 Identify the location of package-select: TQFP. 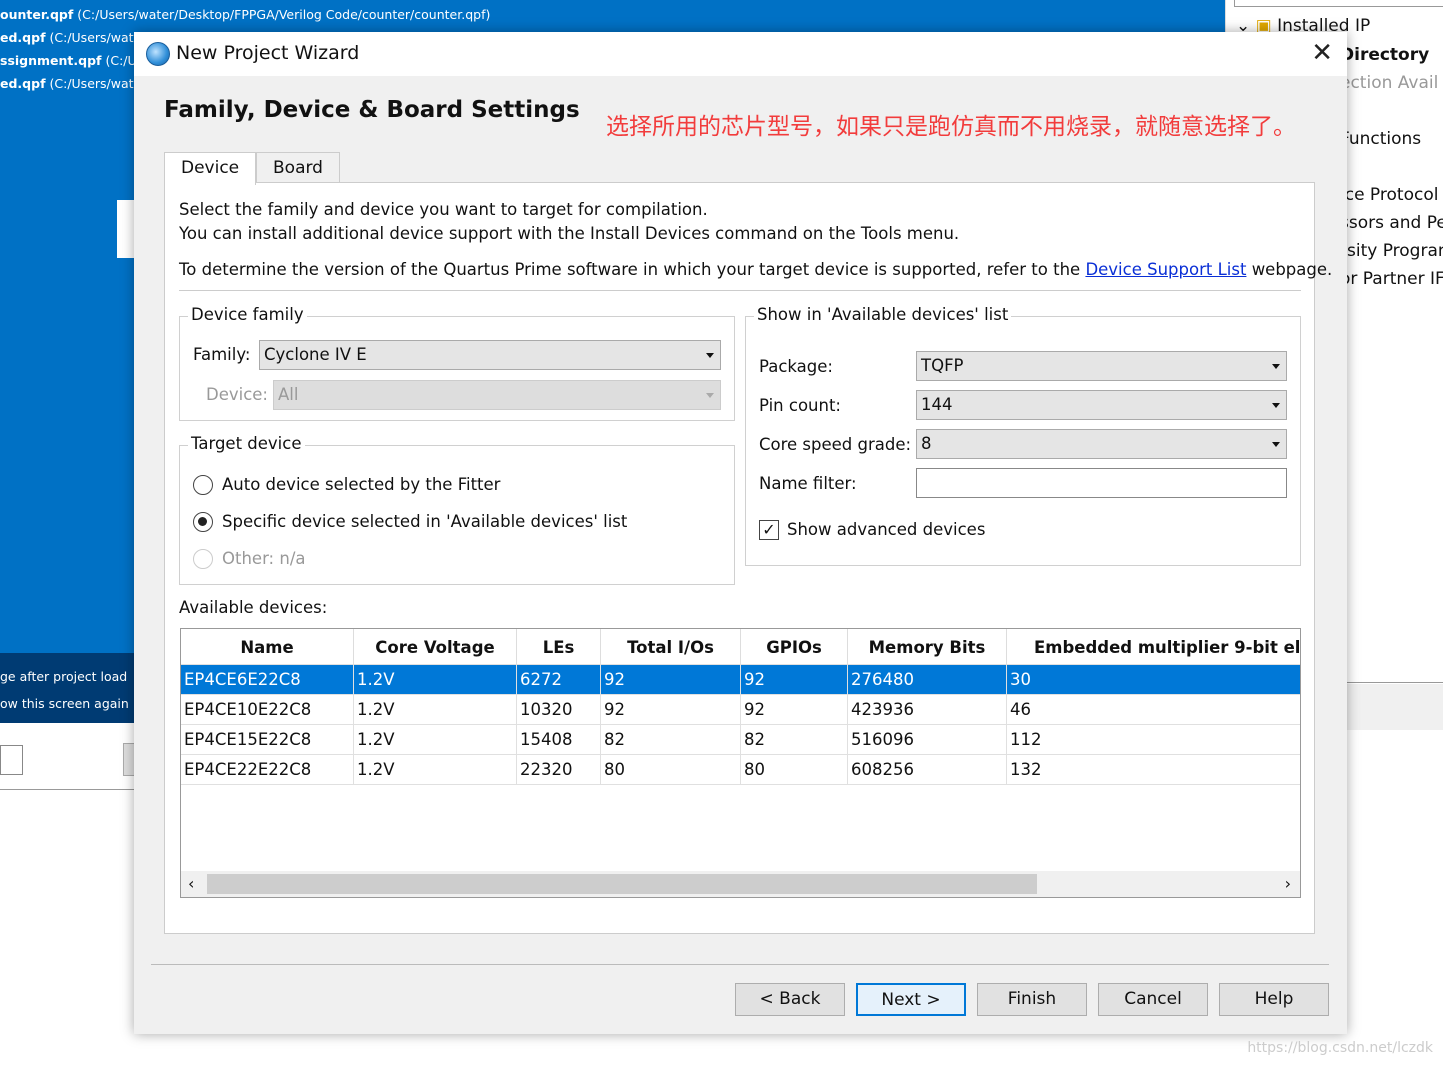
(1101, 366).